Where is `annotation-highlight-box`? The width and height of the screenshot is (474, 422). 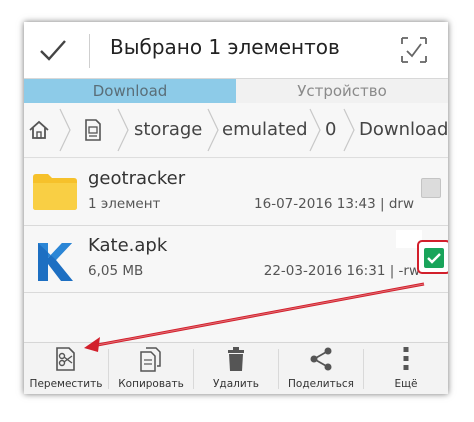
annotation-highlight-box is located at coordinates (432, 257).